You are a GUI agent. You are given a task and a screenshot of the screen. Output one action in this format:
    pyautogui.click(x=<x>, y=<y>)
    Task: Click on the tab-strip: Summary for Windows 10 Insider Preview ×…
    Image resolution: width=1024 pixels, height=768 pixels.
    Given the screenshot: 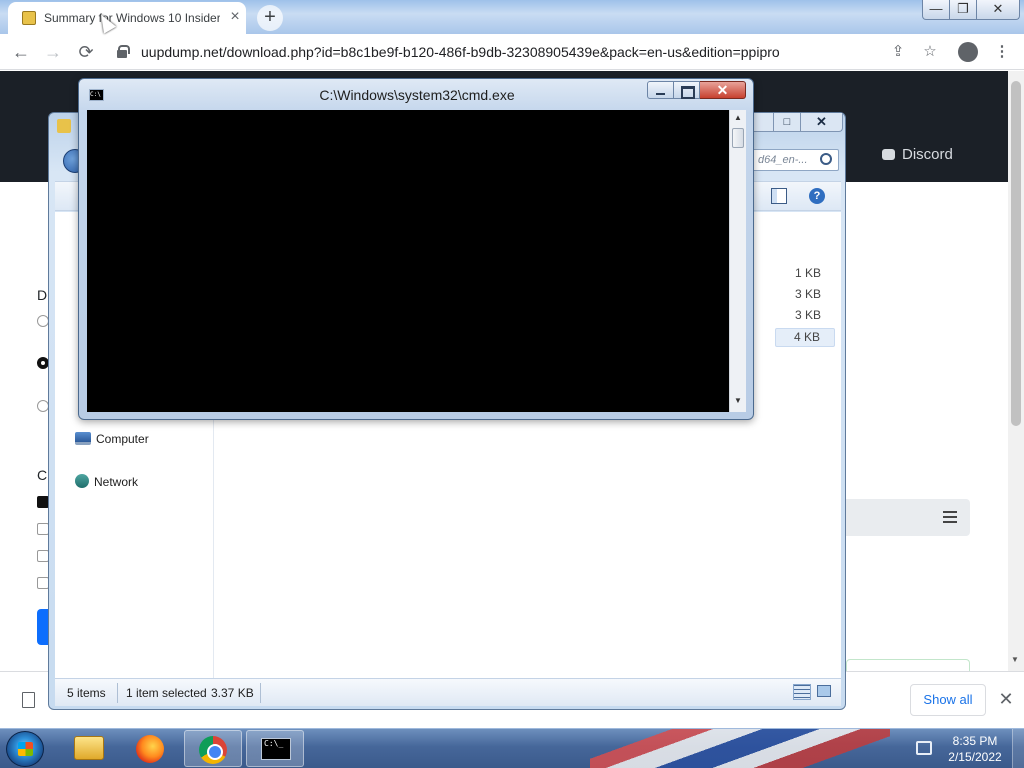 What is the action you would take?
    pyautogui.click(x=512, y=17)
    